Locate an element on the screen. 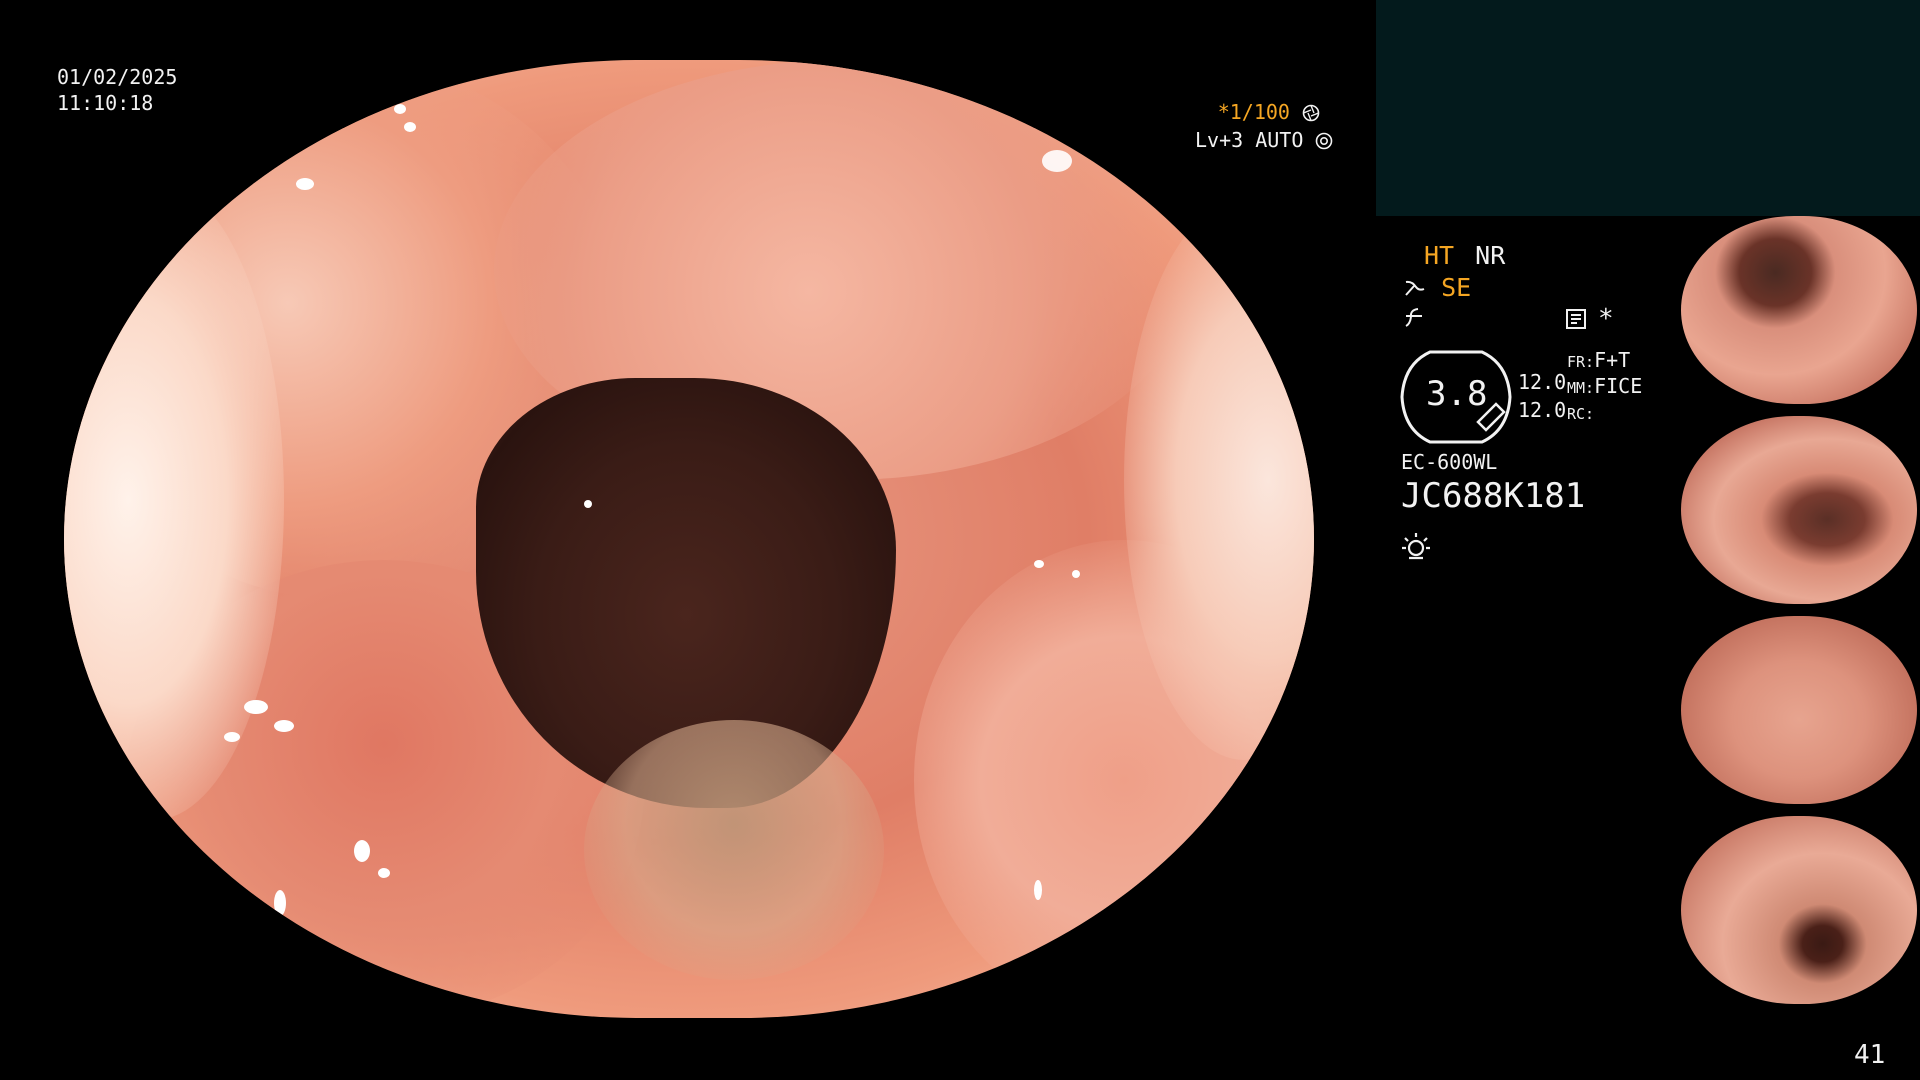  rc-label: RC: is located at coordinates (1581, 414).